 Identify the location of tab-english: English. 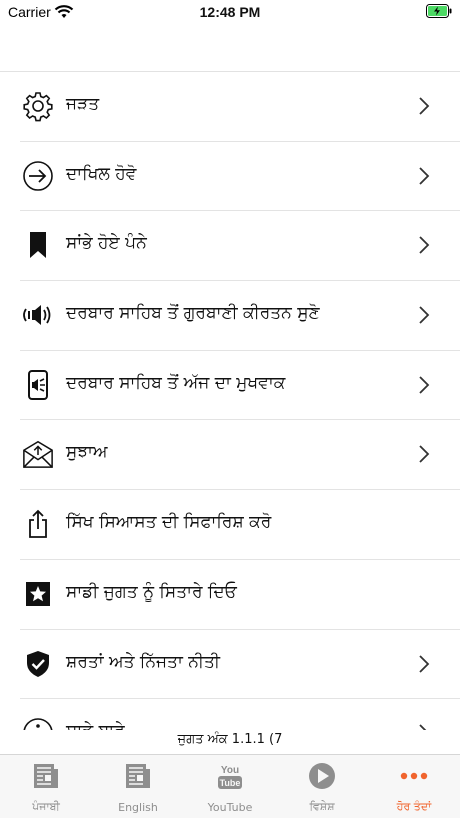
(138, 786).